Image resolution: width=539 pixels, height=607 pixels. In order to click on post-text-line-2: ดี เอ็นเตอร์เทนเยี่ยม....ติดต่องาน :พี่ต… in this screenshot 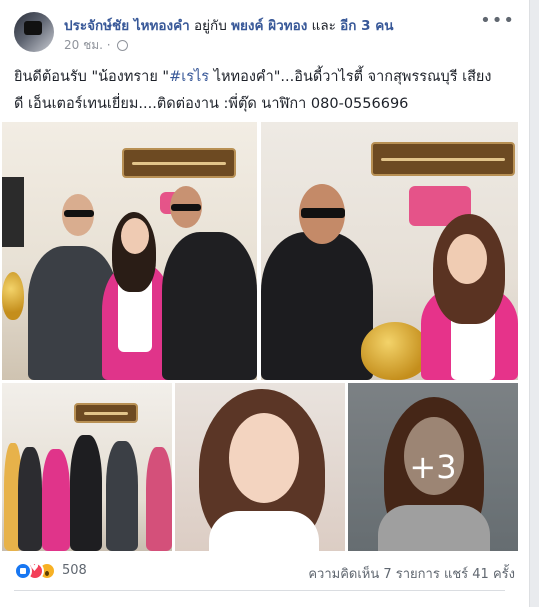, I will do `click(211, 104)`.